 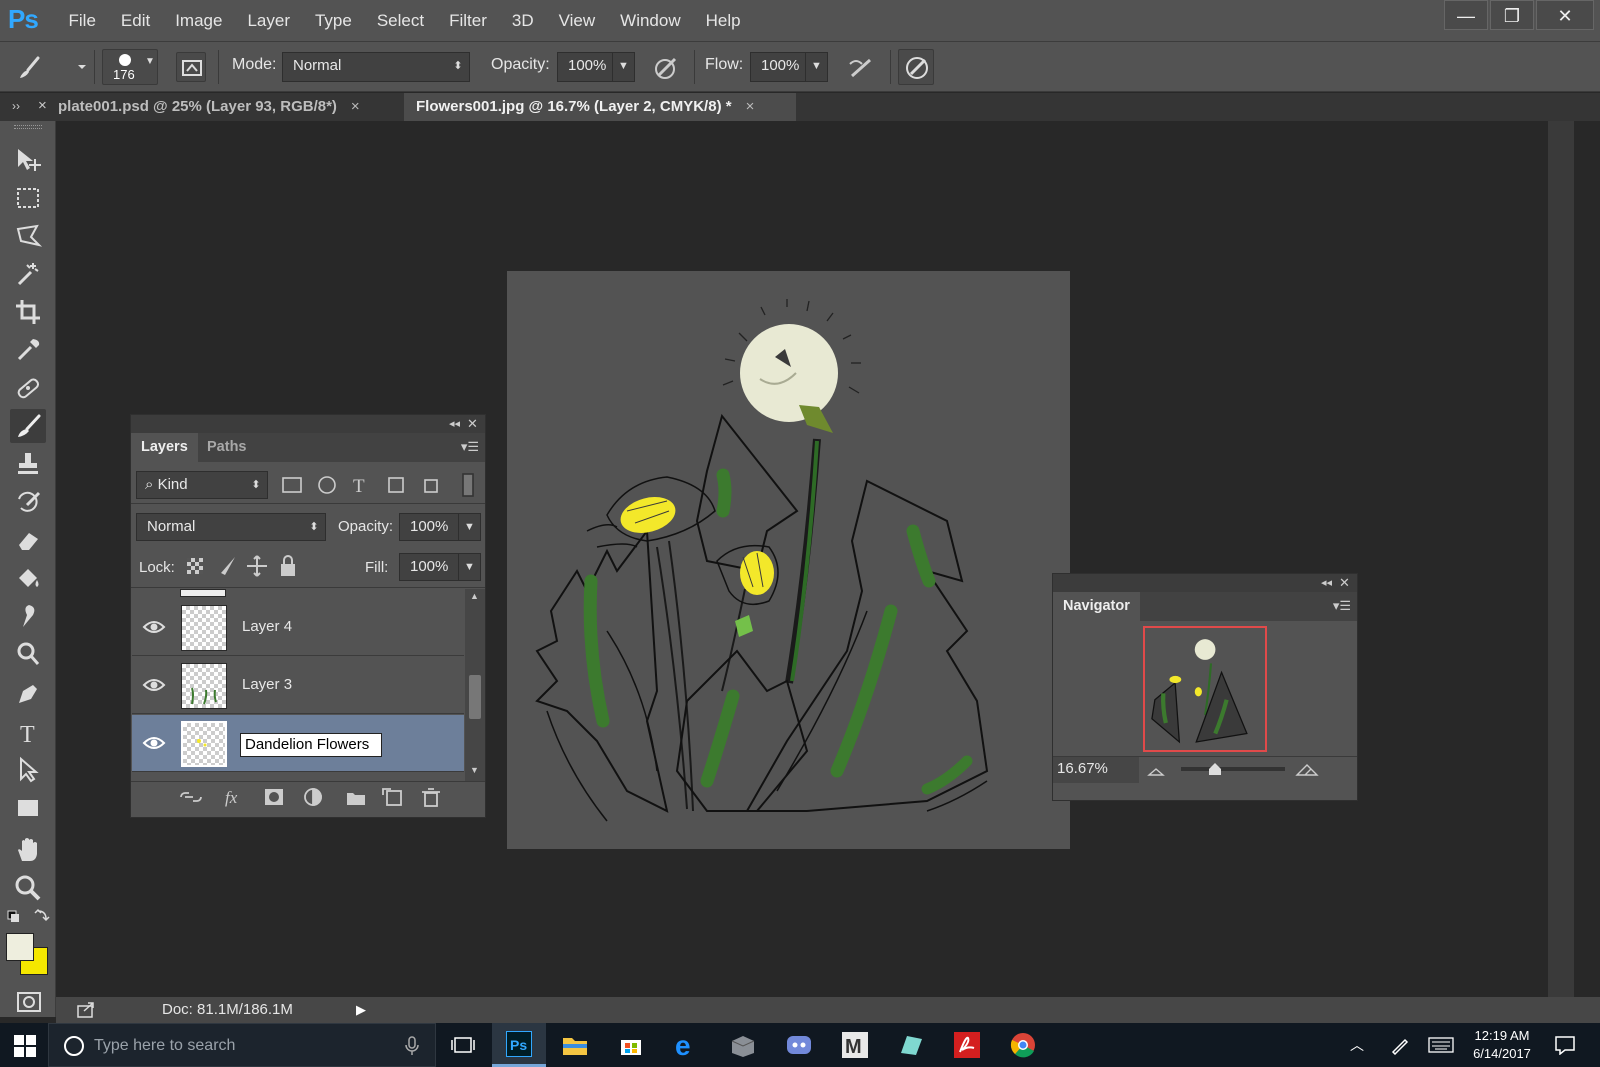 What do you see at coordinates (28, 350) in the screenshot?
I see `eyedropper-tool` at bounding box center [28, 350].